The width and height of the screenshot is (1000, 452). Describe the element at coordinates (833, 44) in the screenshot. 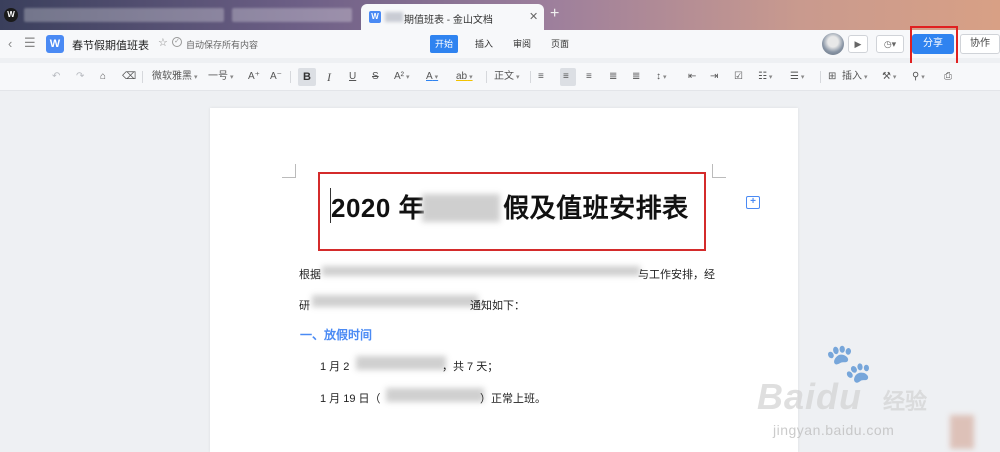

I see `avatar` at that location.